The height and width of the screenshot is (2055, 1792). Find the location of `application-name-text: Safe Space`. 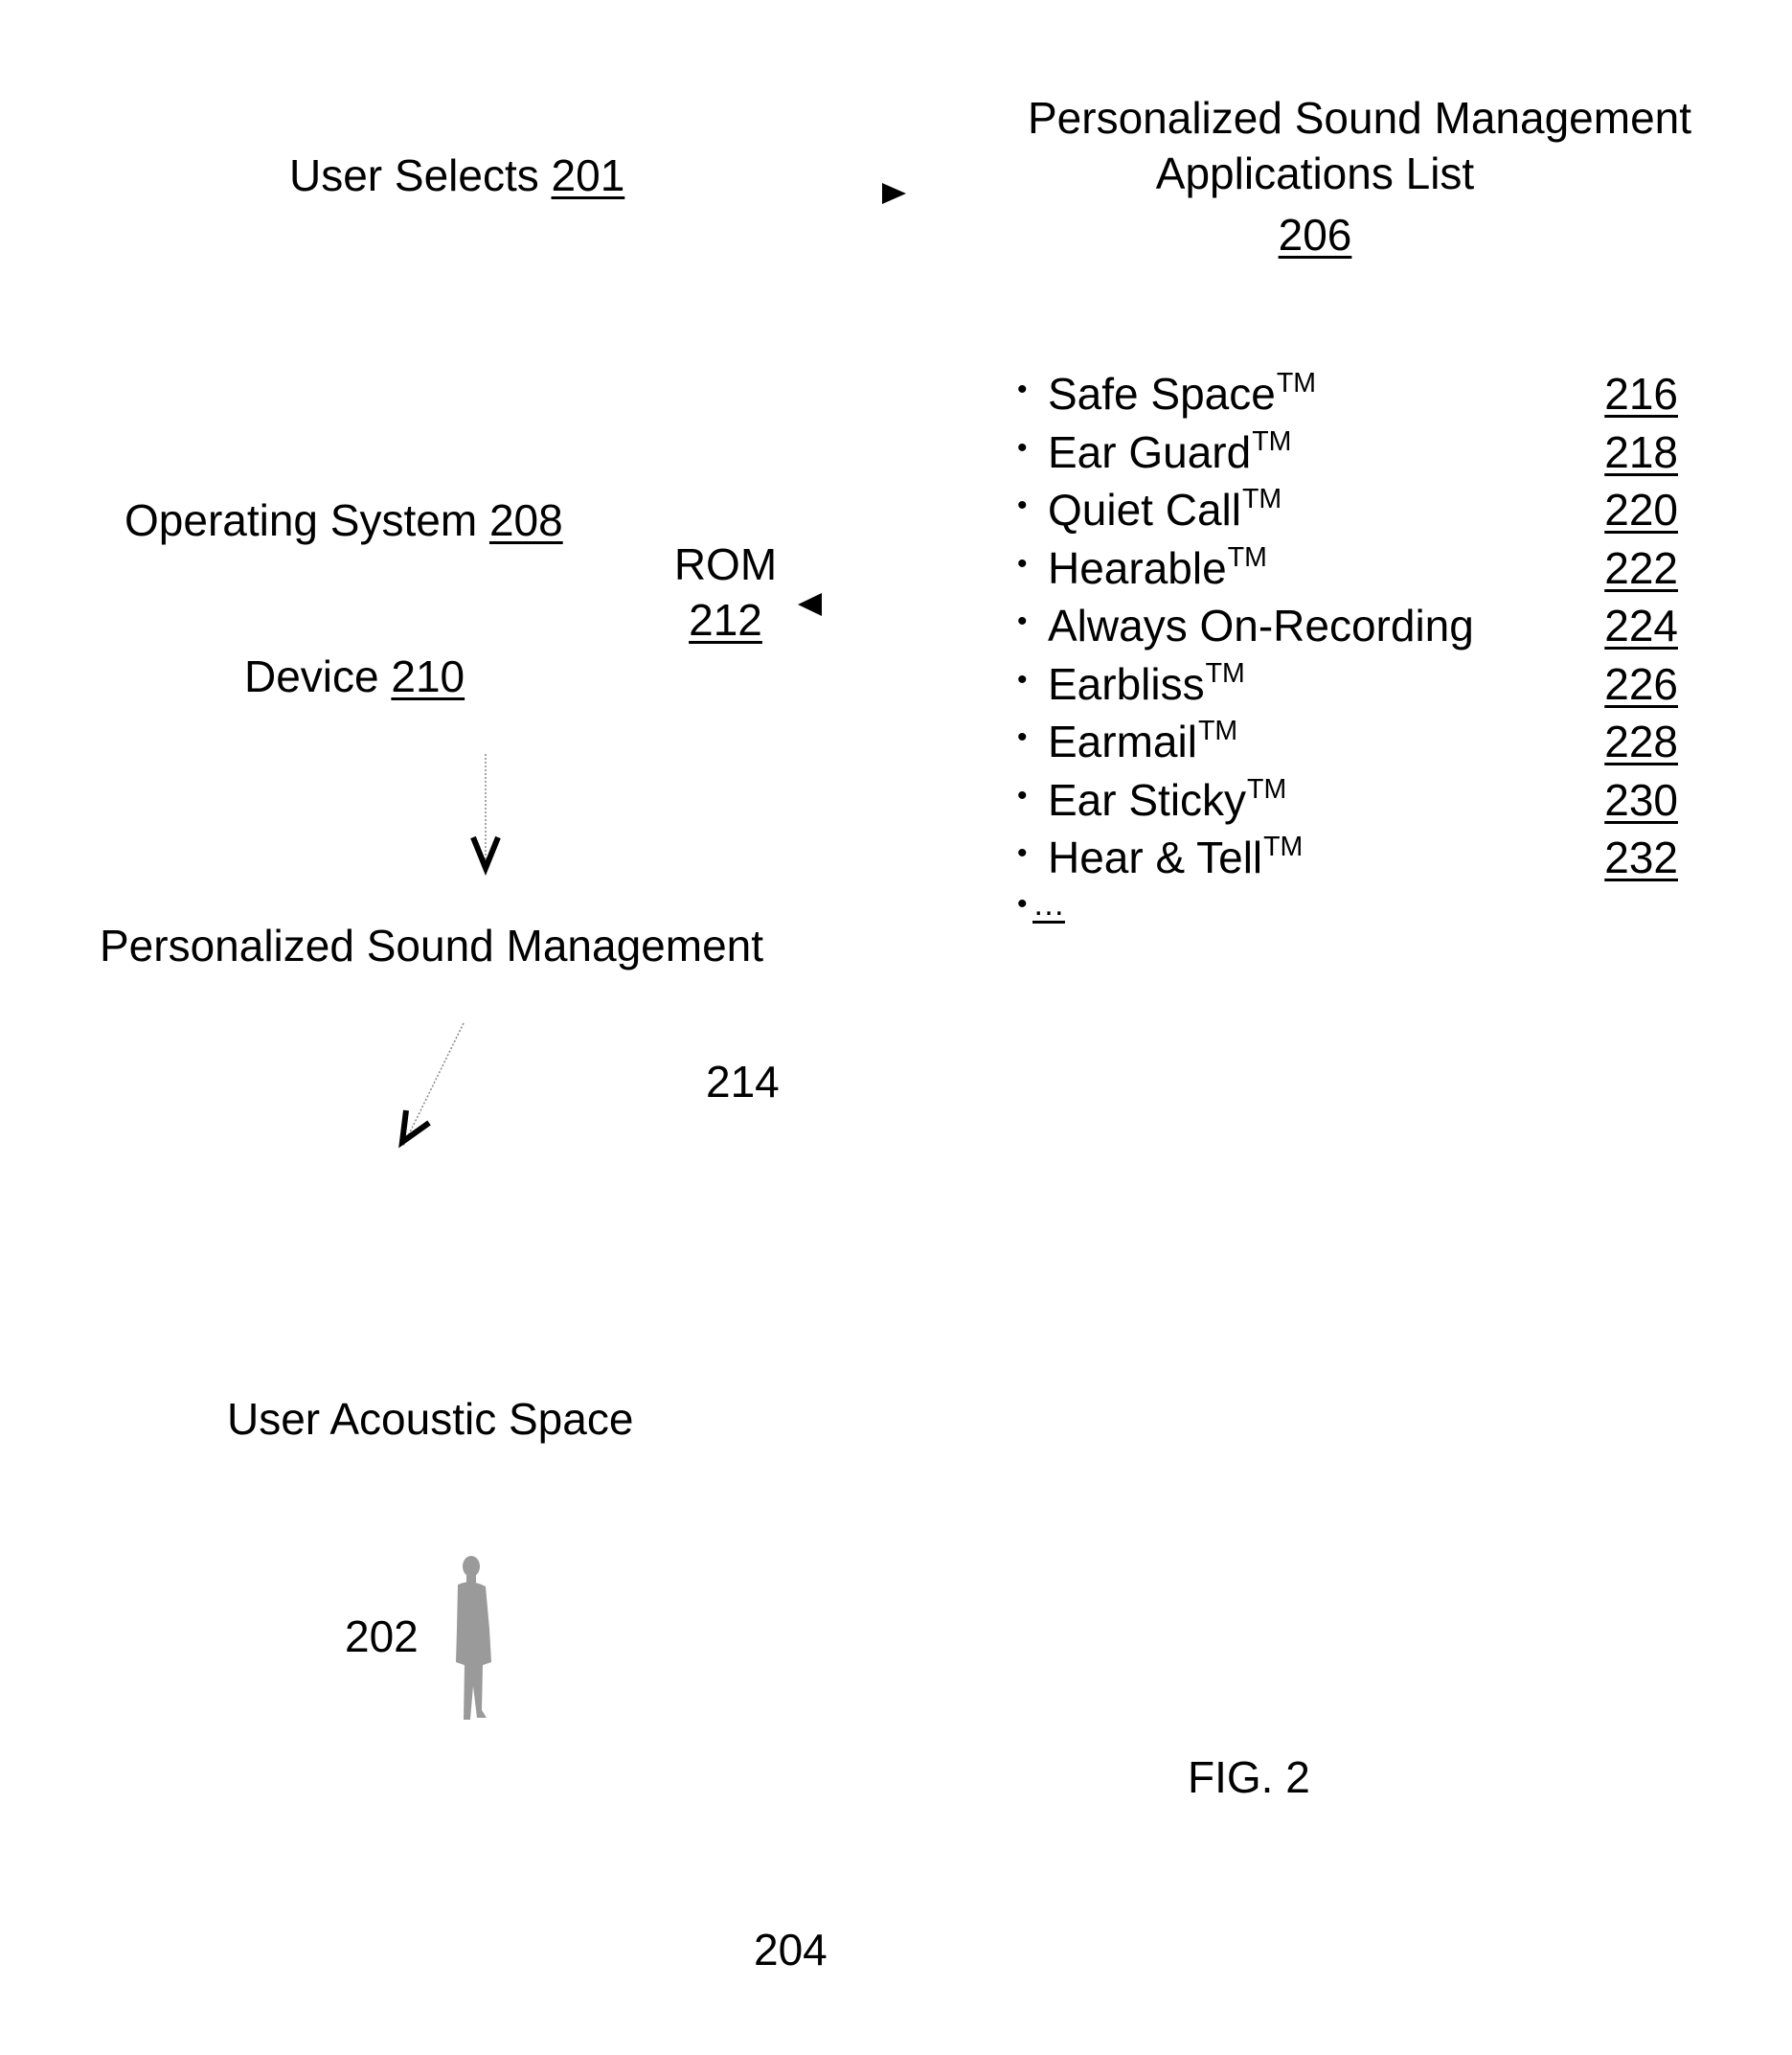

application-name-text: Safe Space is located at coordinates (1162, 394).